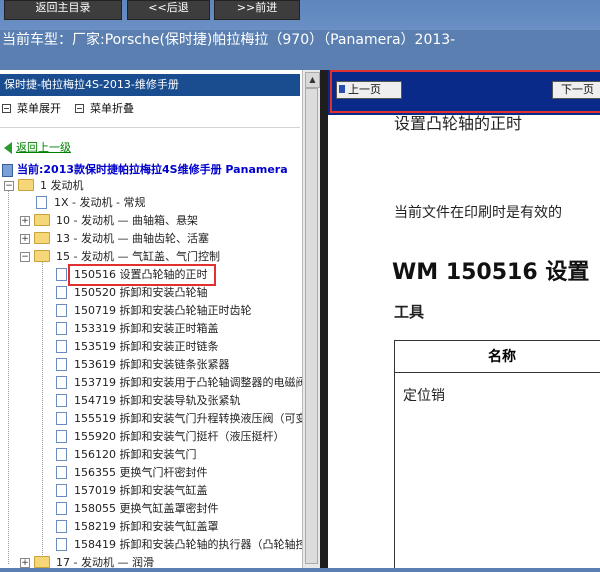  Describe the element at coordinates (497, 357) in the screenshot. I see `table-header: 名称` at that location.